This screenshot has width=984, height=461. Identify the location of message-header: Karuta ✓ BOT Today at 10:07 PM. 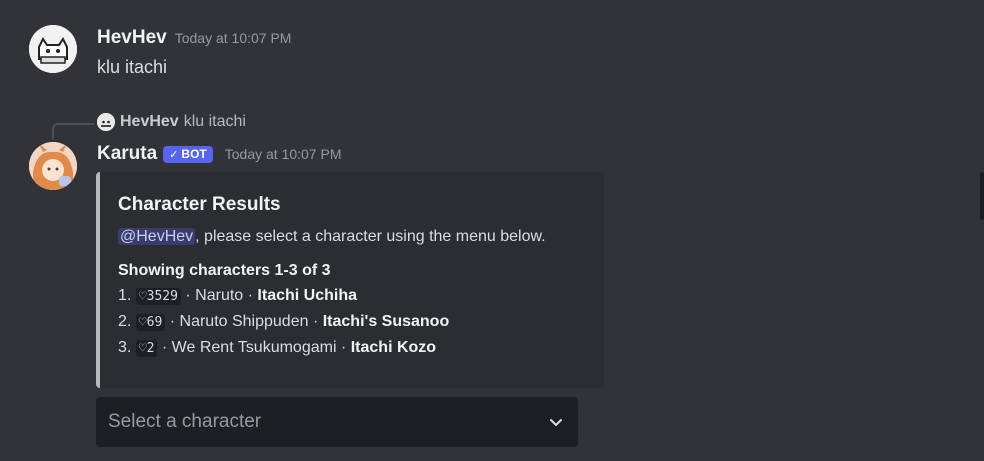
(219, 154).